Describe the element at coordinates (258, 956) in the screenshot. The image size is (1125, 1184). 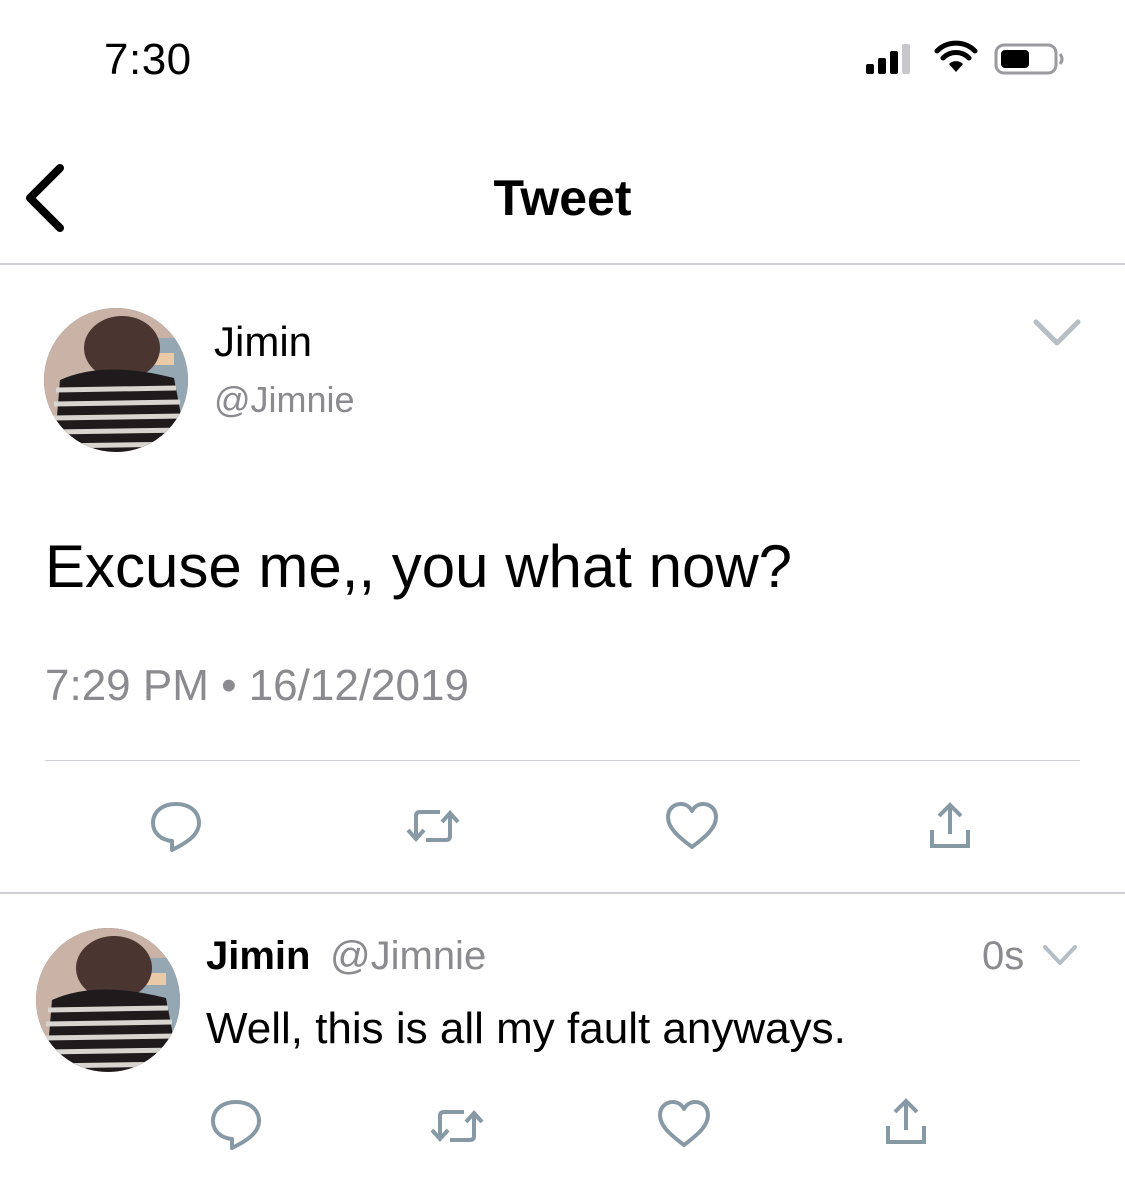
I see `reply-author-name: Jimin` at that location.